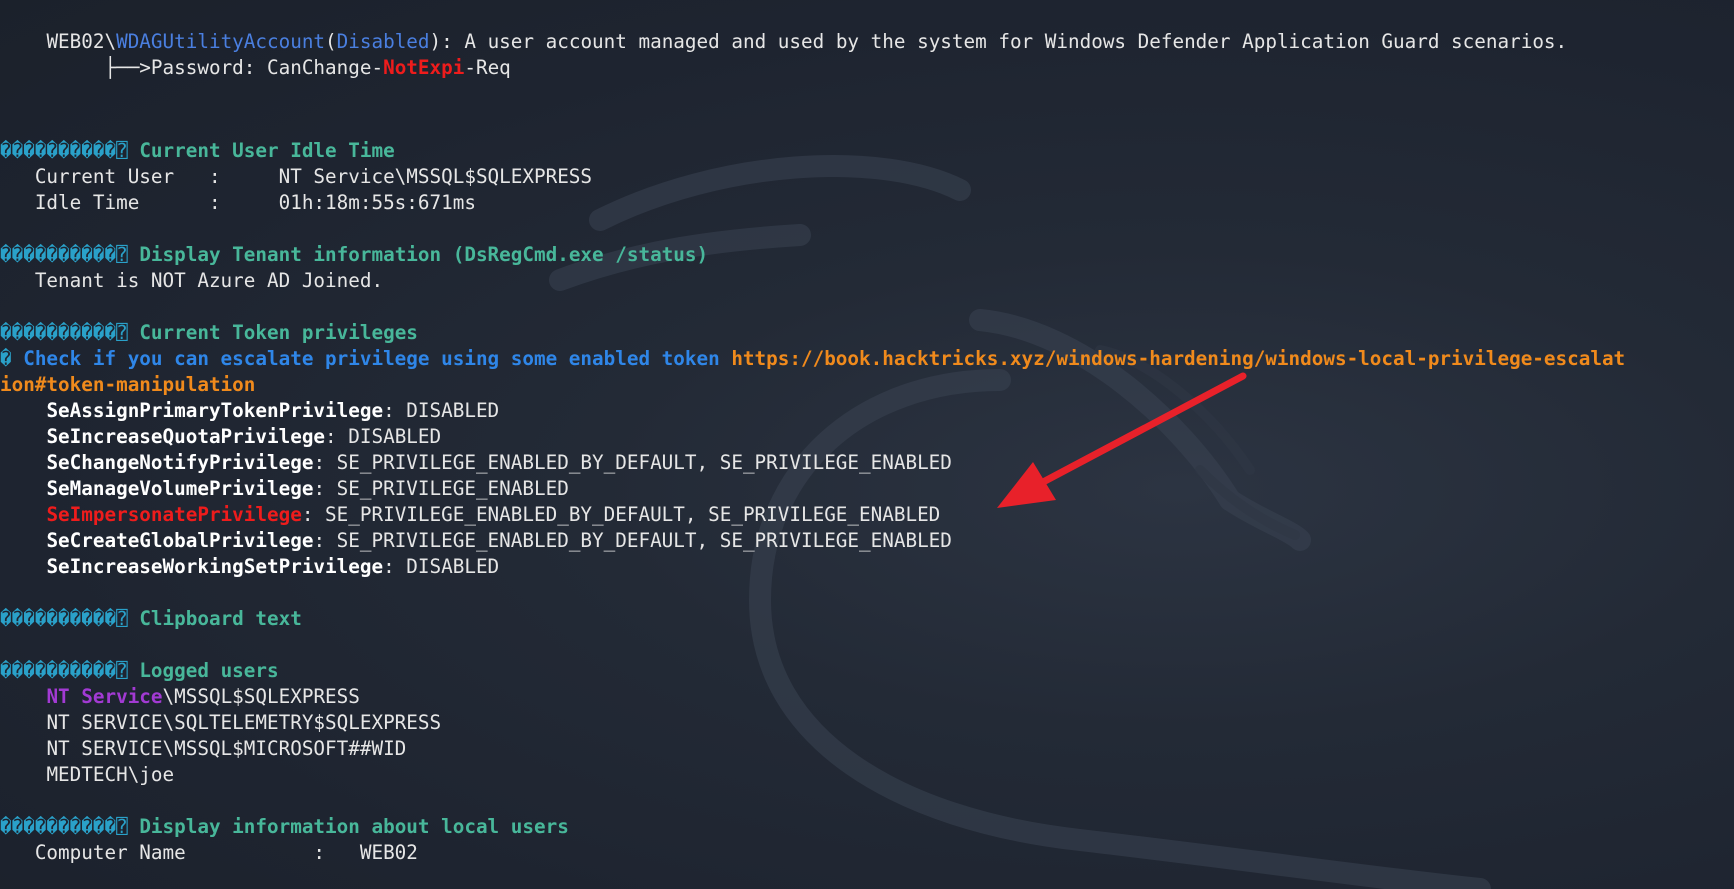 Image resolution: width=1734 pixels, height=889 pixels. Describe the element at coordinates (383, 41) in the screenshot. I see `wdag-status: Disabled` at that location.